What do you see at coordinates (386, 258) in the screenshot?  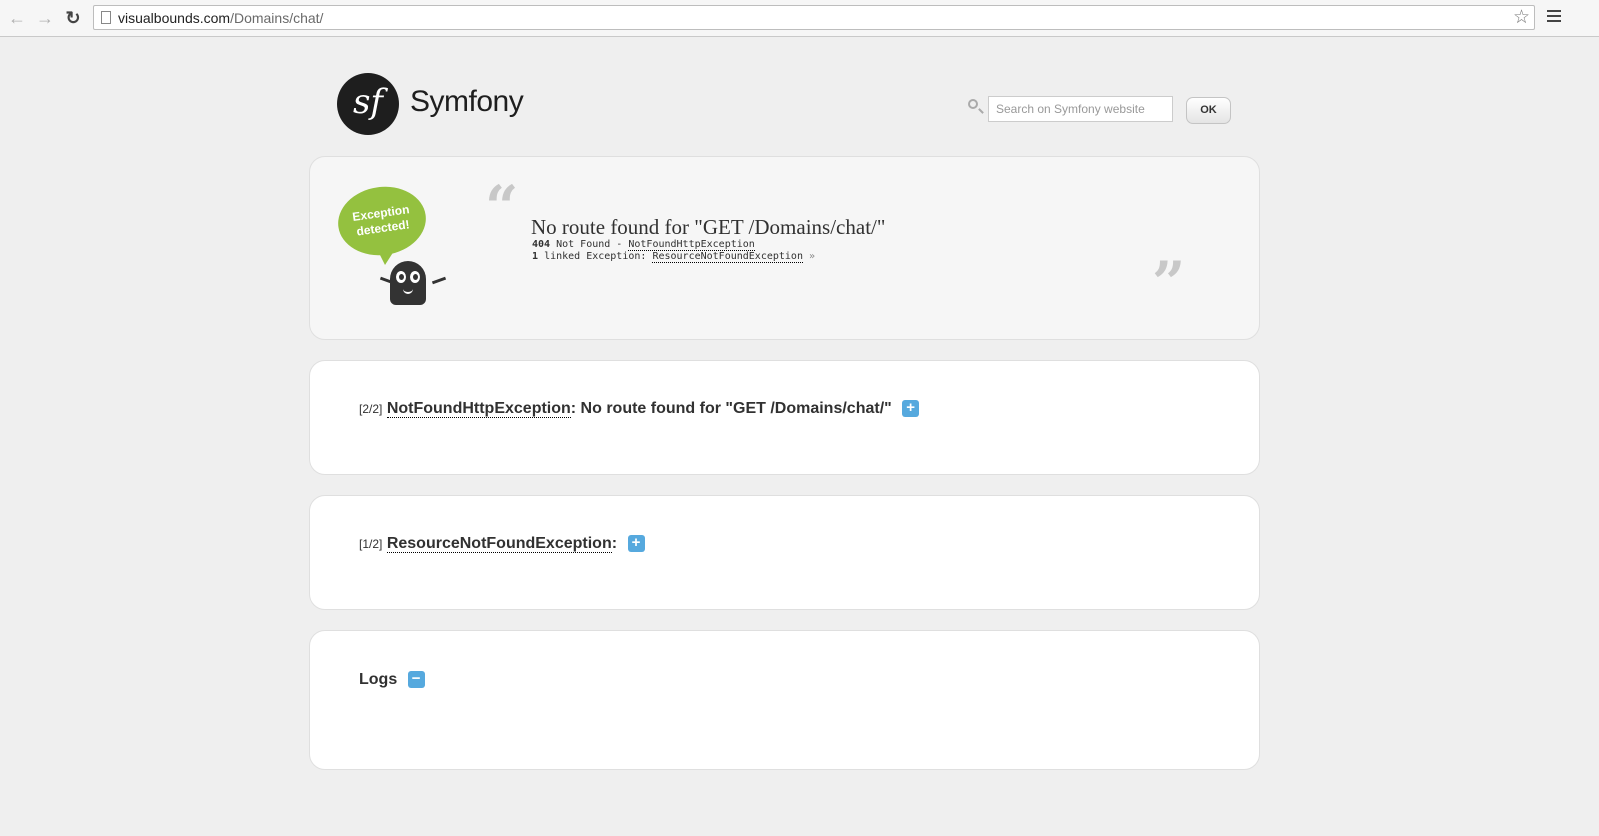 I see `bubble-tail` at bounding box center [386, 258].